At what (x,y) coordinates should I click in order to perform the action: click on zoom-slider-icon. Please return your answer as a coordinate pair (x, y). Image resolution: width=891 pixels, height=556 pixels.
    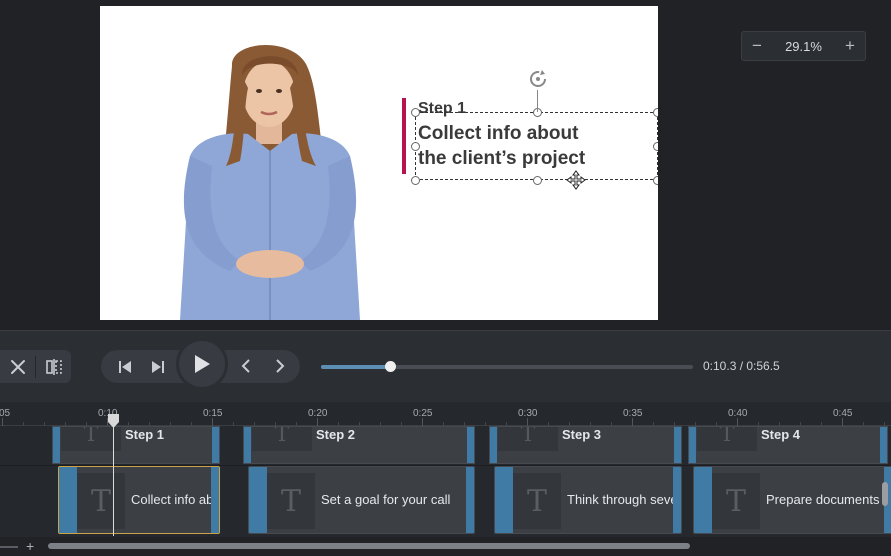
    Looking at the image, I should click on (9, 547).